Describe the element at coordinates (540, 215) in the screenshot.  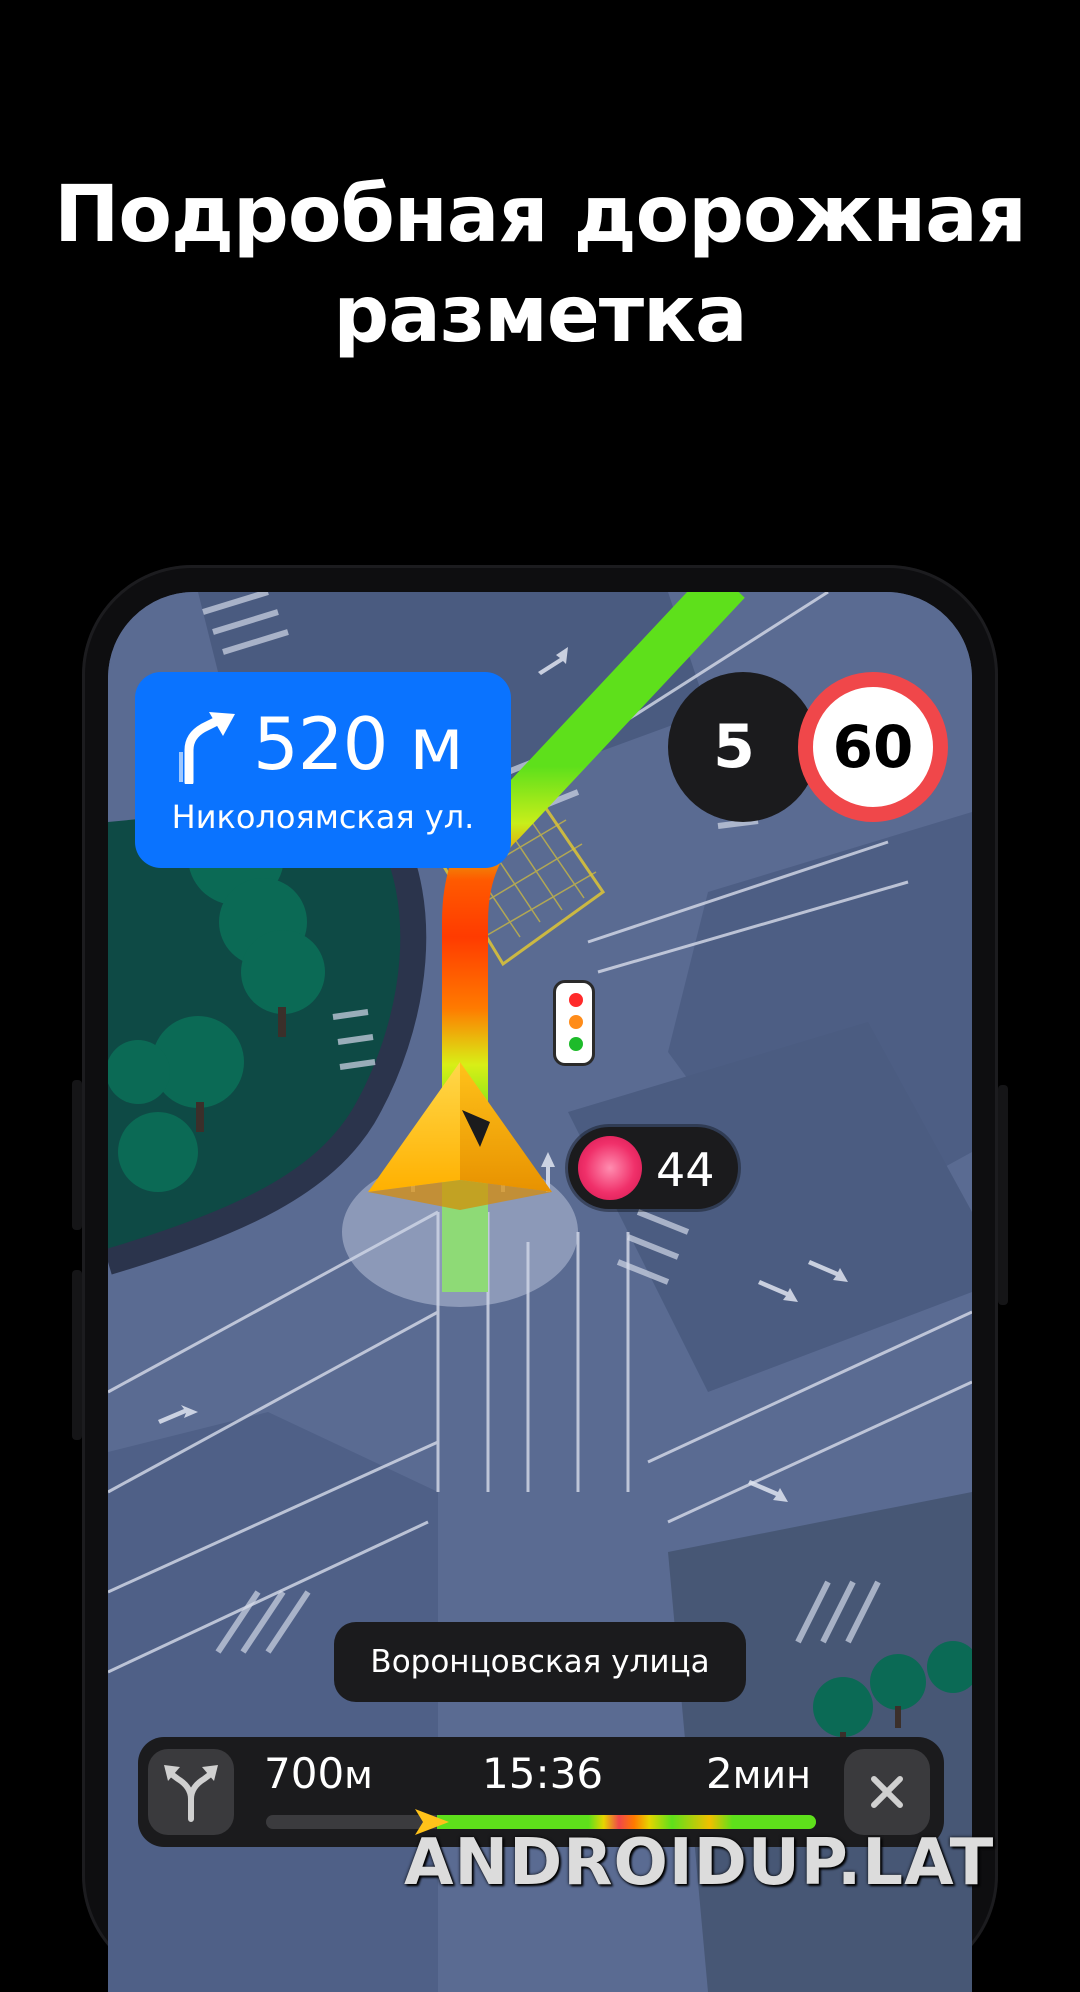
I see `headline-line-1: Подробная дорожная` at that location.